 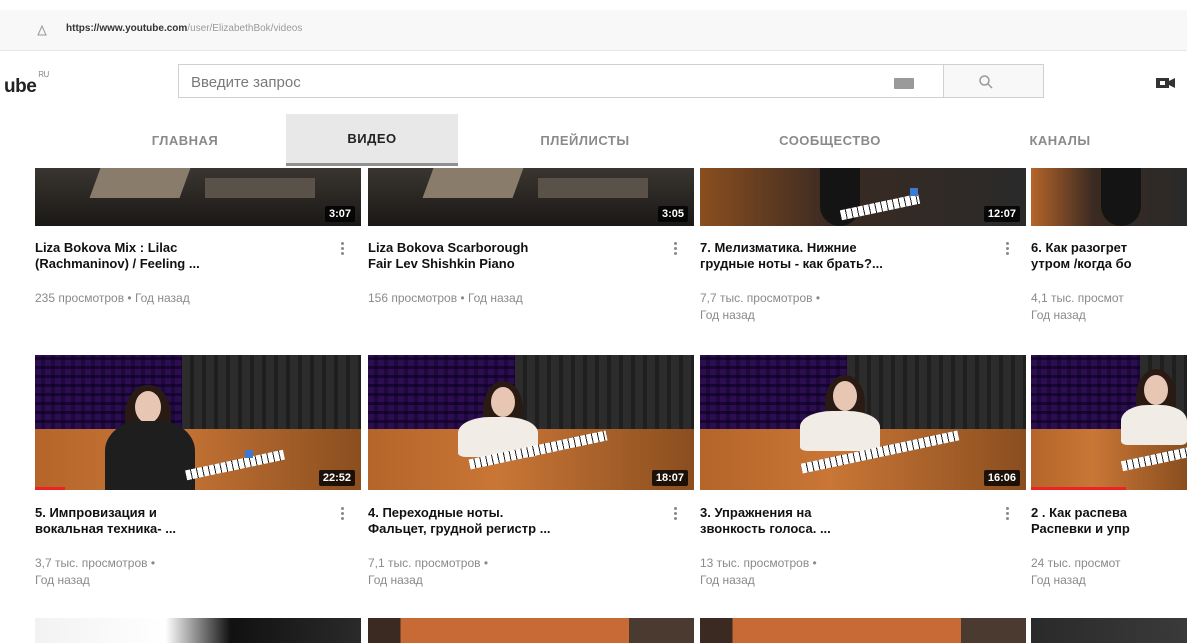 I want to click on video-meta: 13 тыс. просмотров • Год назад, so click(x=758, y=571).